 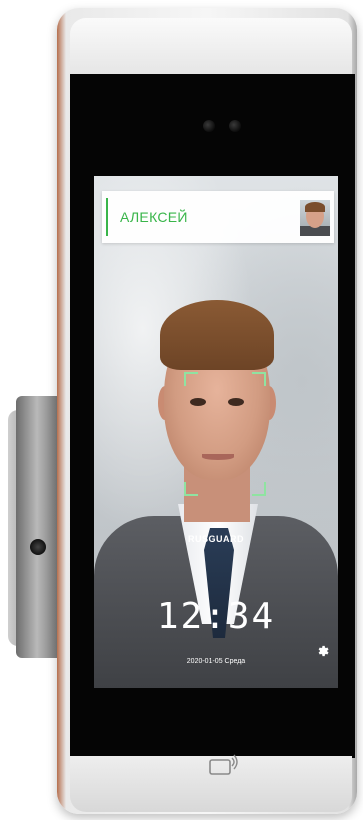 I want to click on avatar-hair, so click(x=315, y=207).